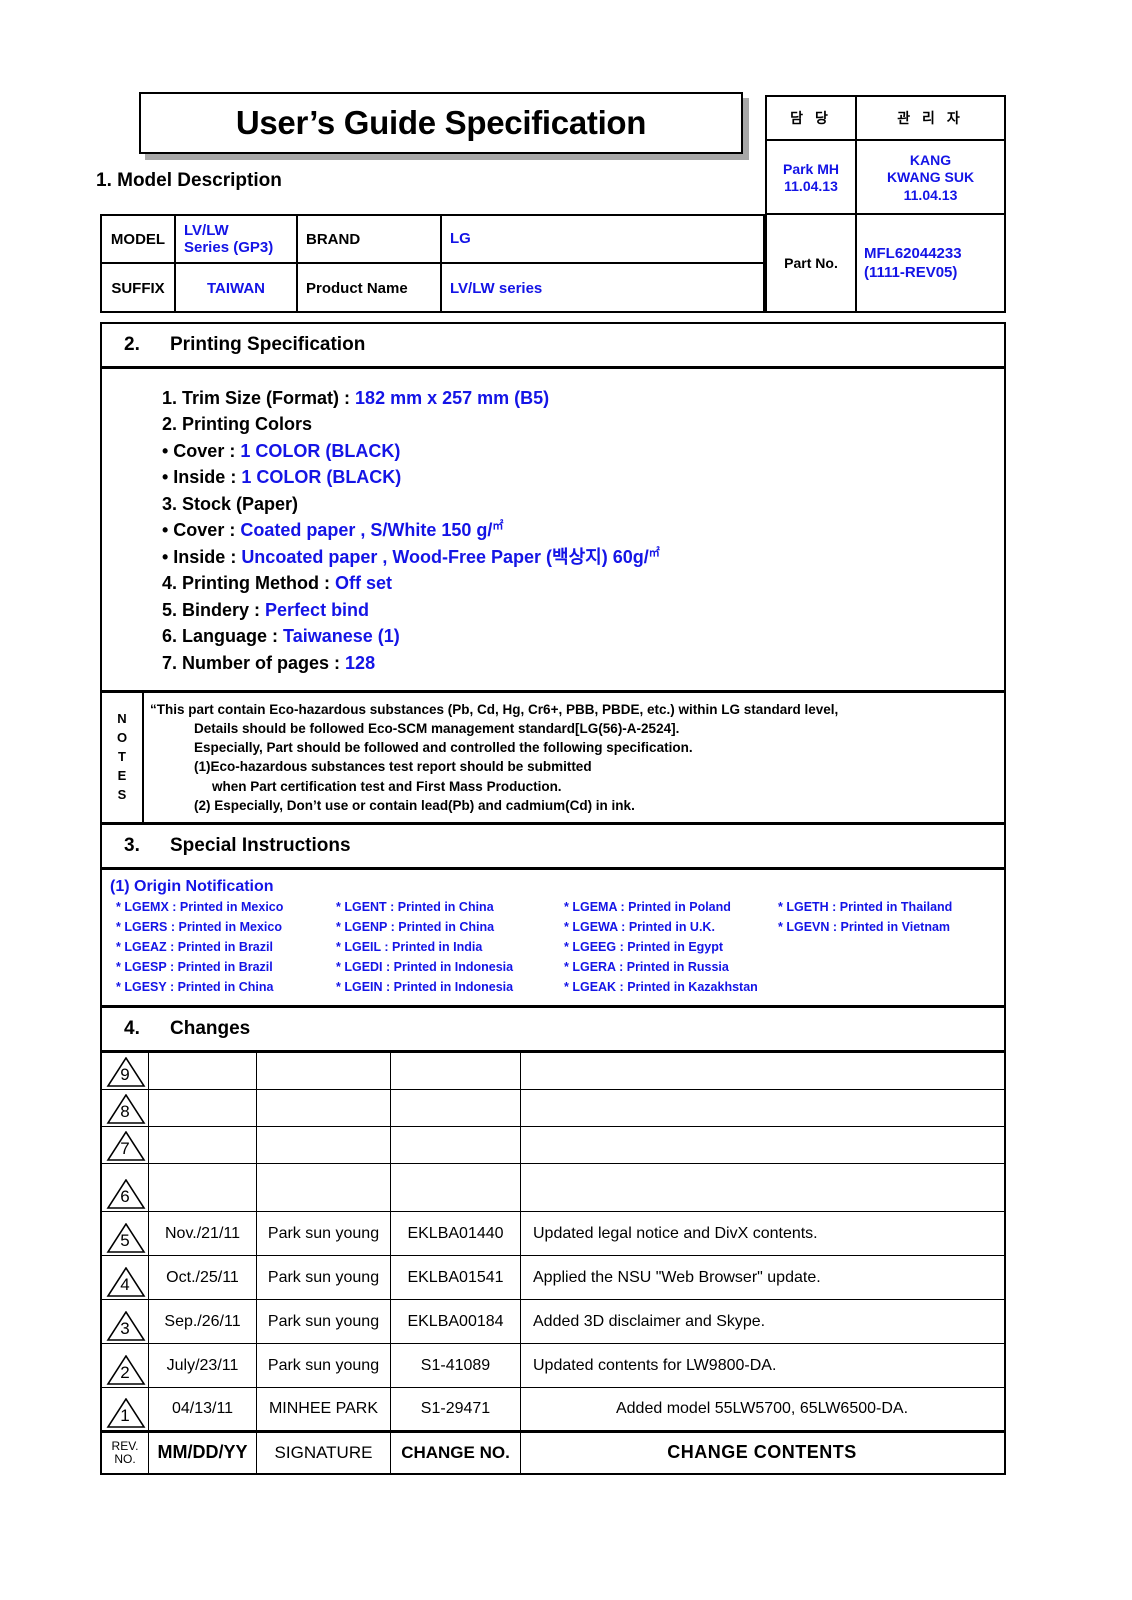 This screenshot has width=1132, height=1600. I want to click on revision-marker: 2, so click(124, 1365).